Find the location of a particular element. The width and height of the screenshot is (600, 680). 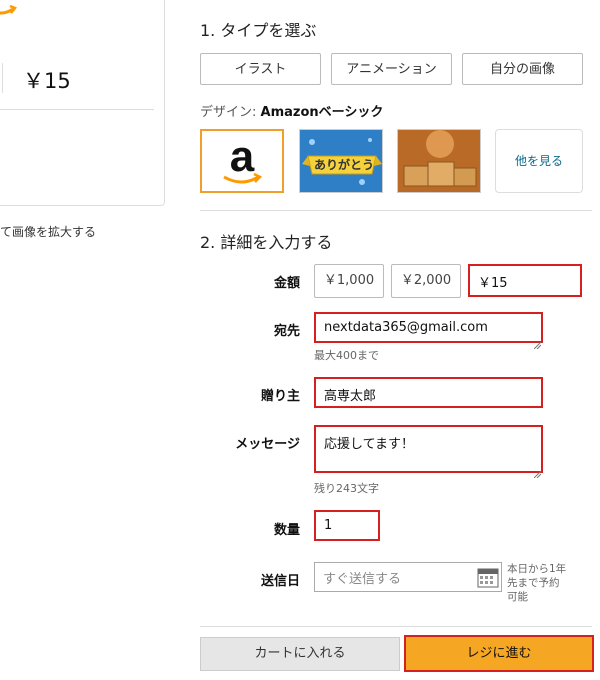

custom-amount-input: ￥15 is located at coordinates (525, 280).